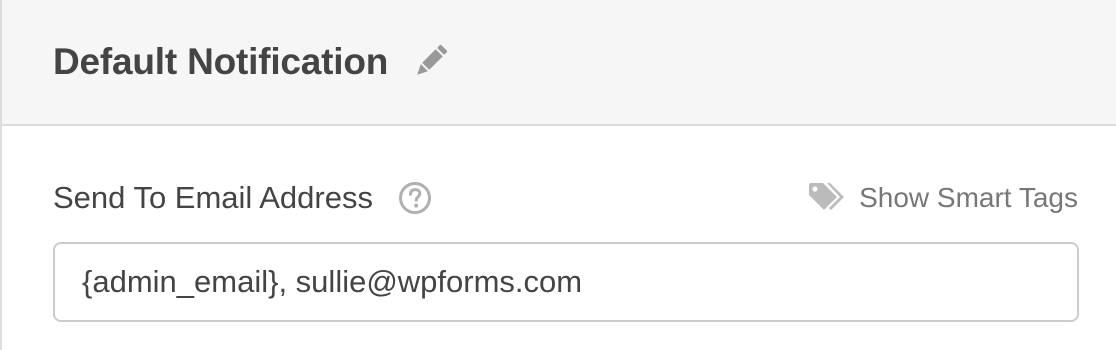 This screenshot has height=350, width=1116. What do you see at coordinates (415, 198) in the screenshot?
I see `question-circle-icon` at bounding box center [415, 198].